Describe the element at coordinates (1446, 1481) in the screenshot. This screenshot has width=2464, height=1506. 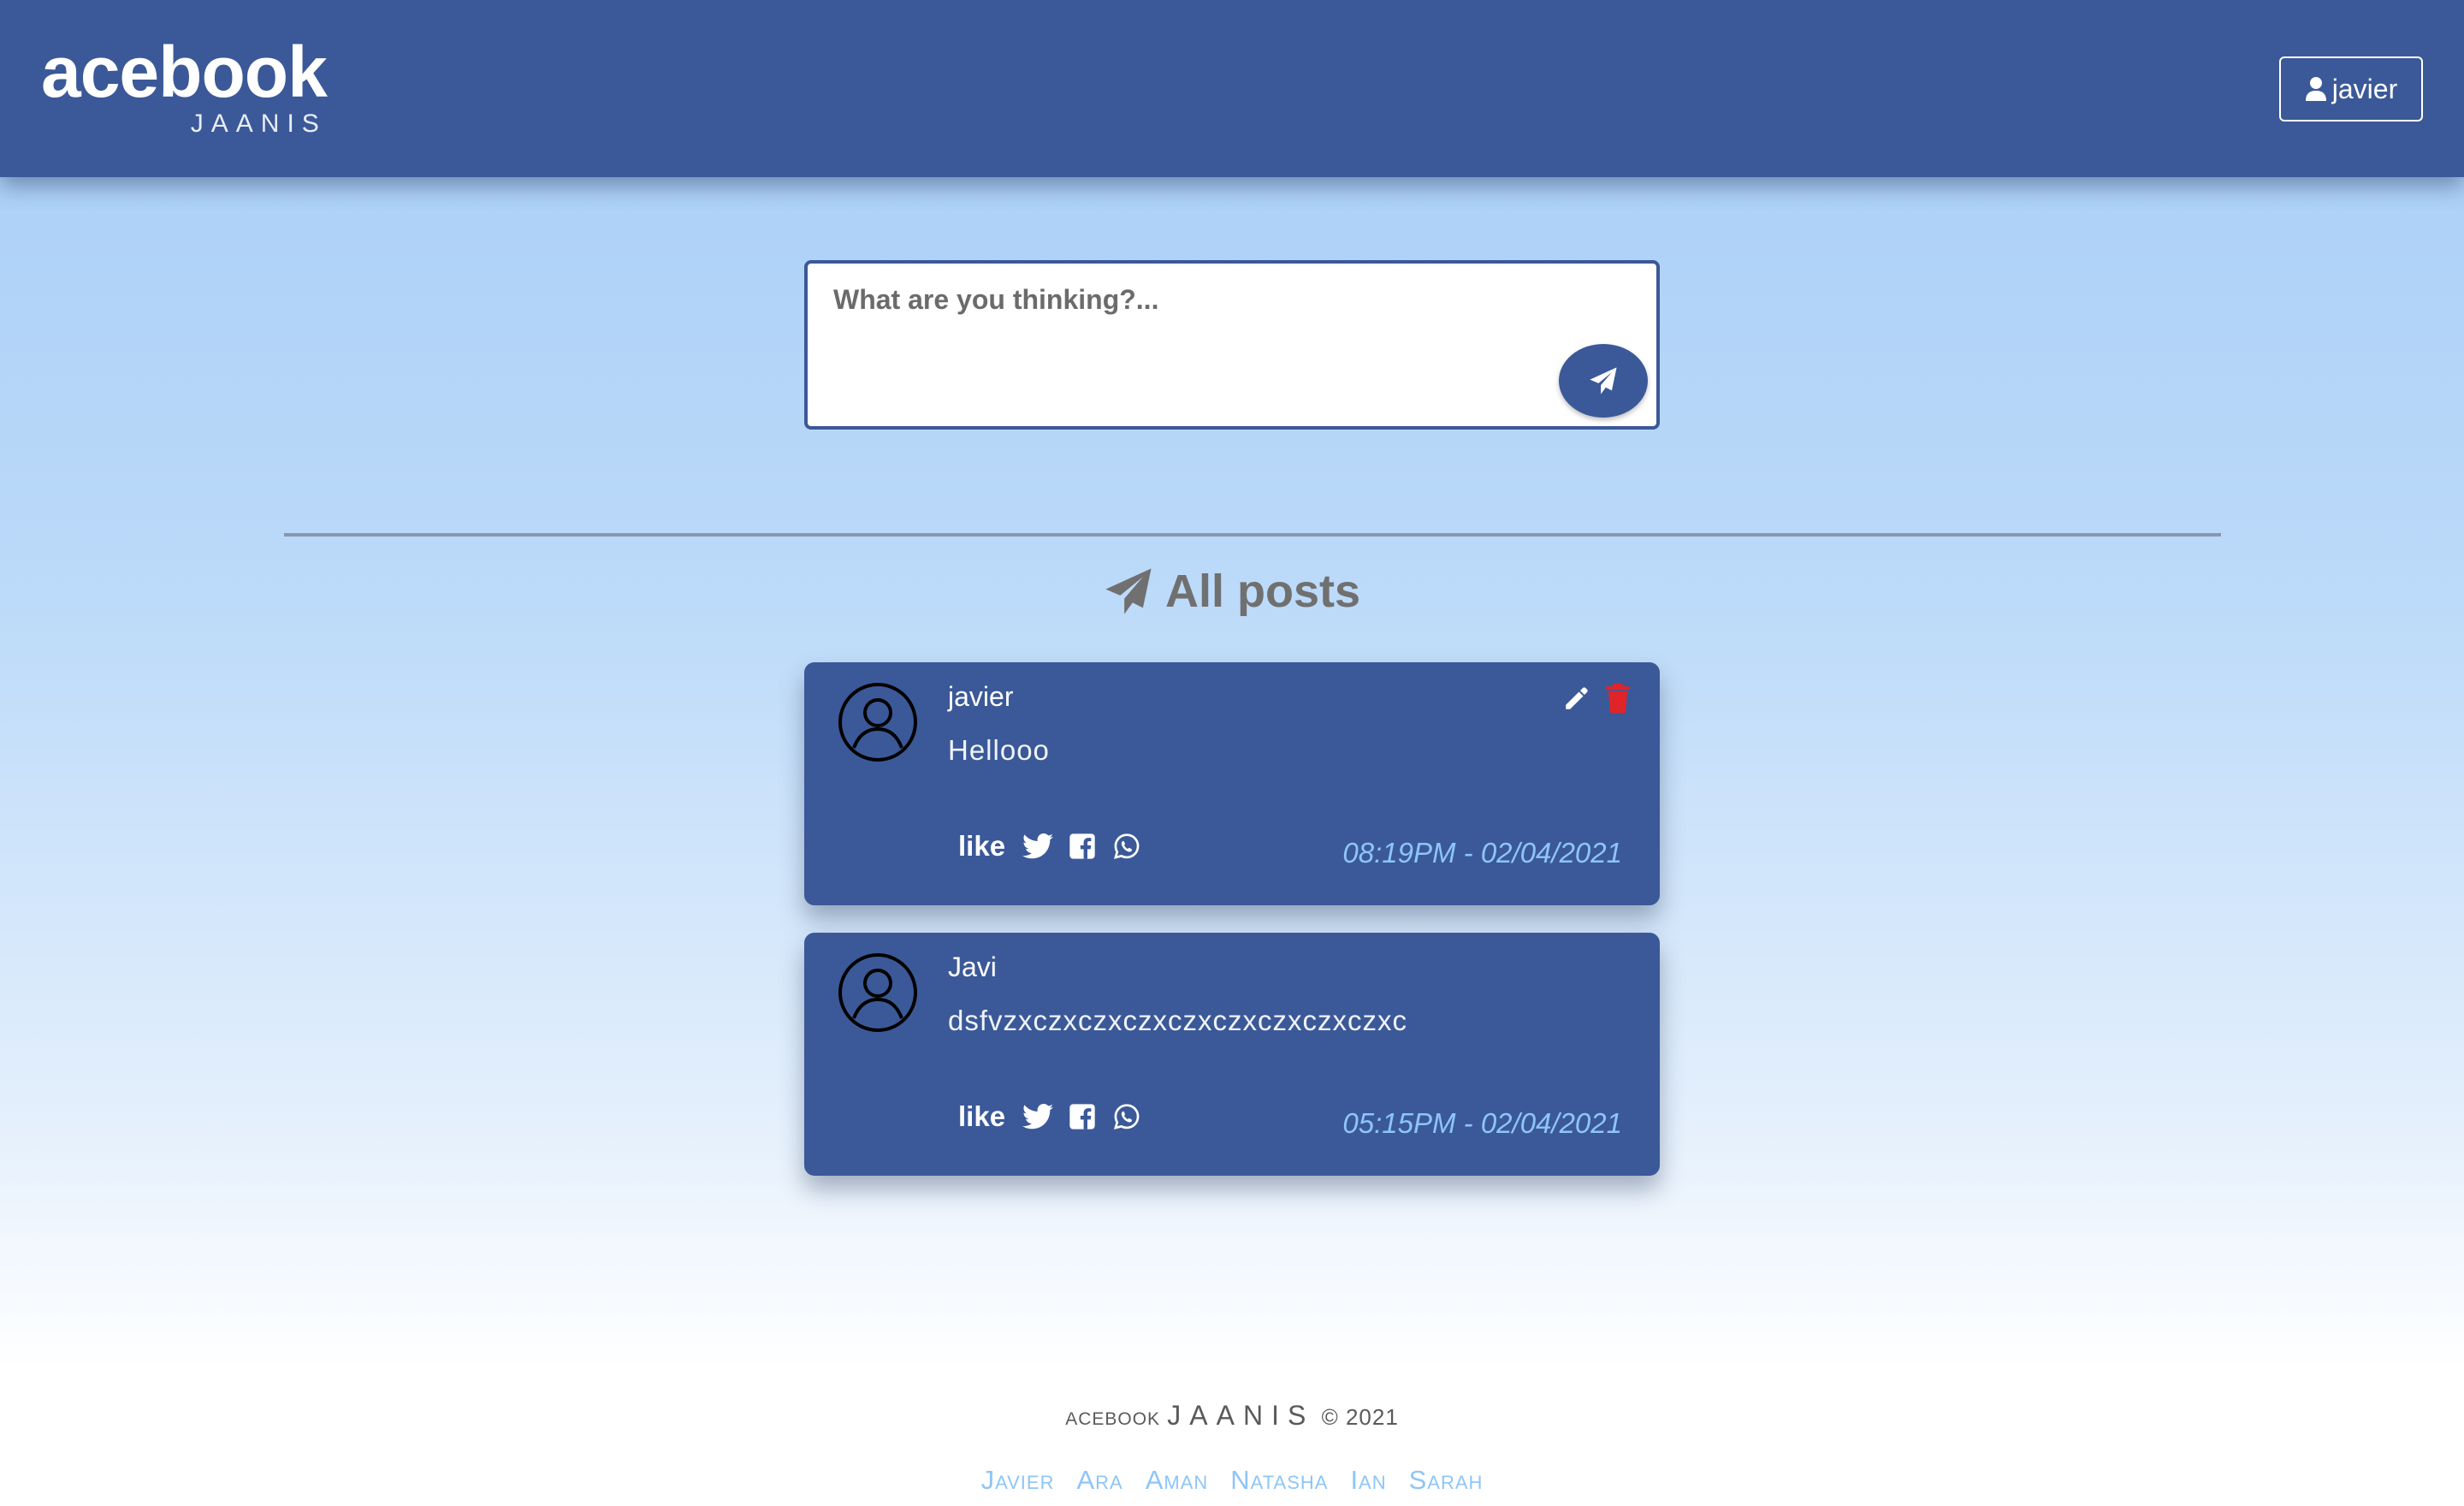
I see `team-link-sarah: Sarah` at that location.